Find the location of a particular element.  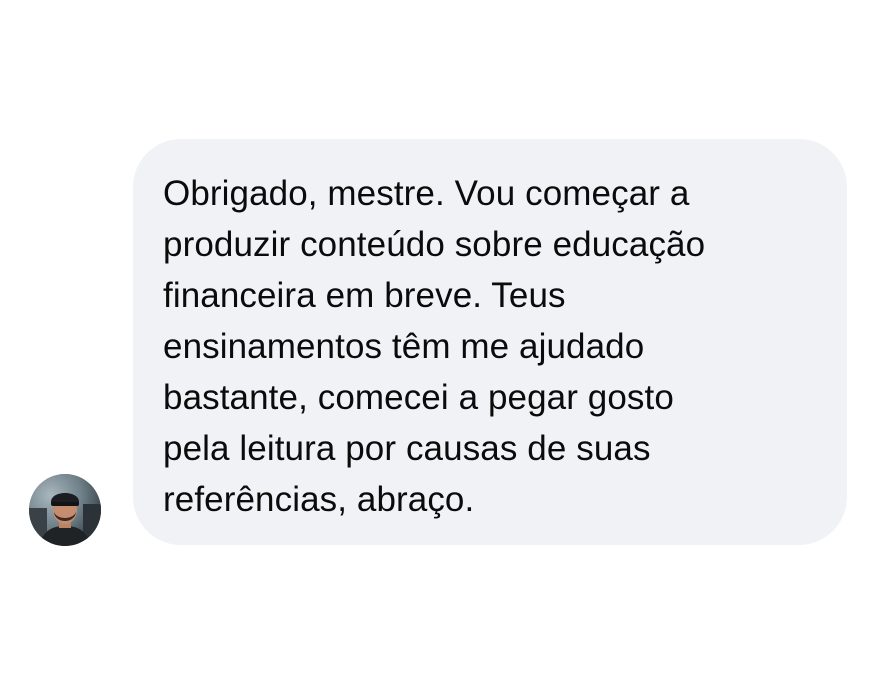

message-text-line: produzir conteúdo sobre educação is located at coordinates (434, 244).